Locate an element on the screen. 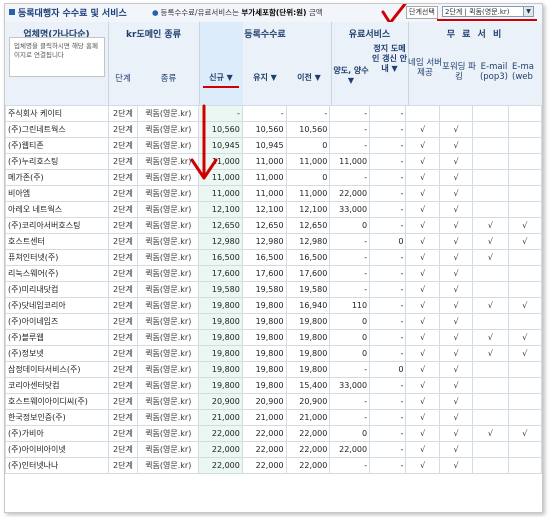 The width and height of the screenshot is (550, 517). company-name-link: (주)아이네임즈 is located at coordinates (57, 321).